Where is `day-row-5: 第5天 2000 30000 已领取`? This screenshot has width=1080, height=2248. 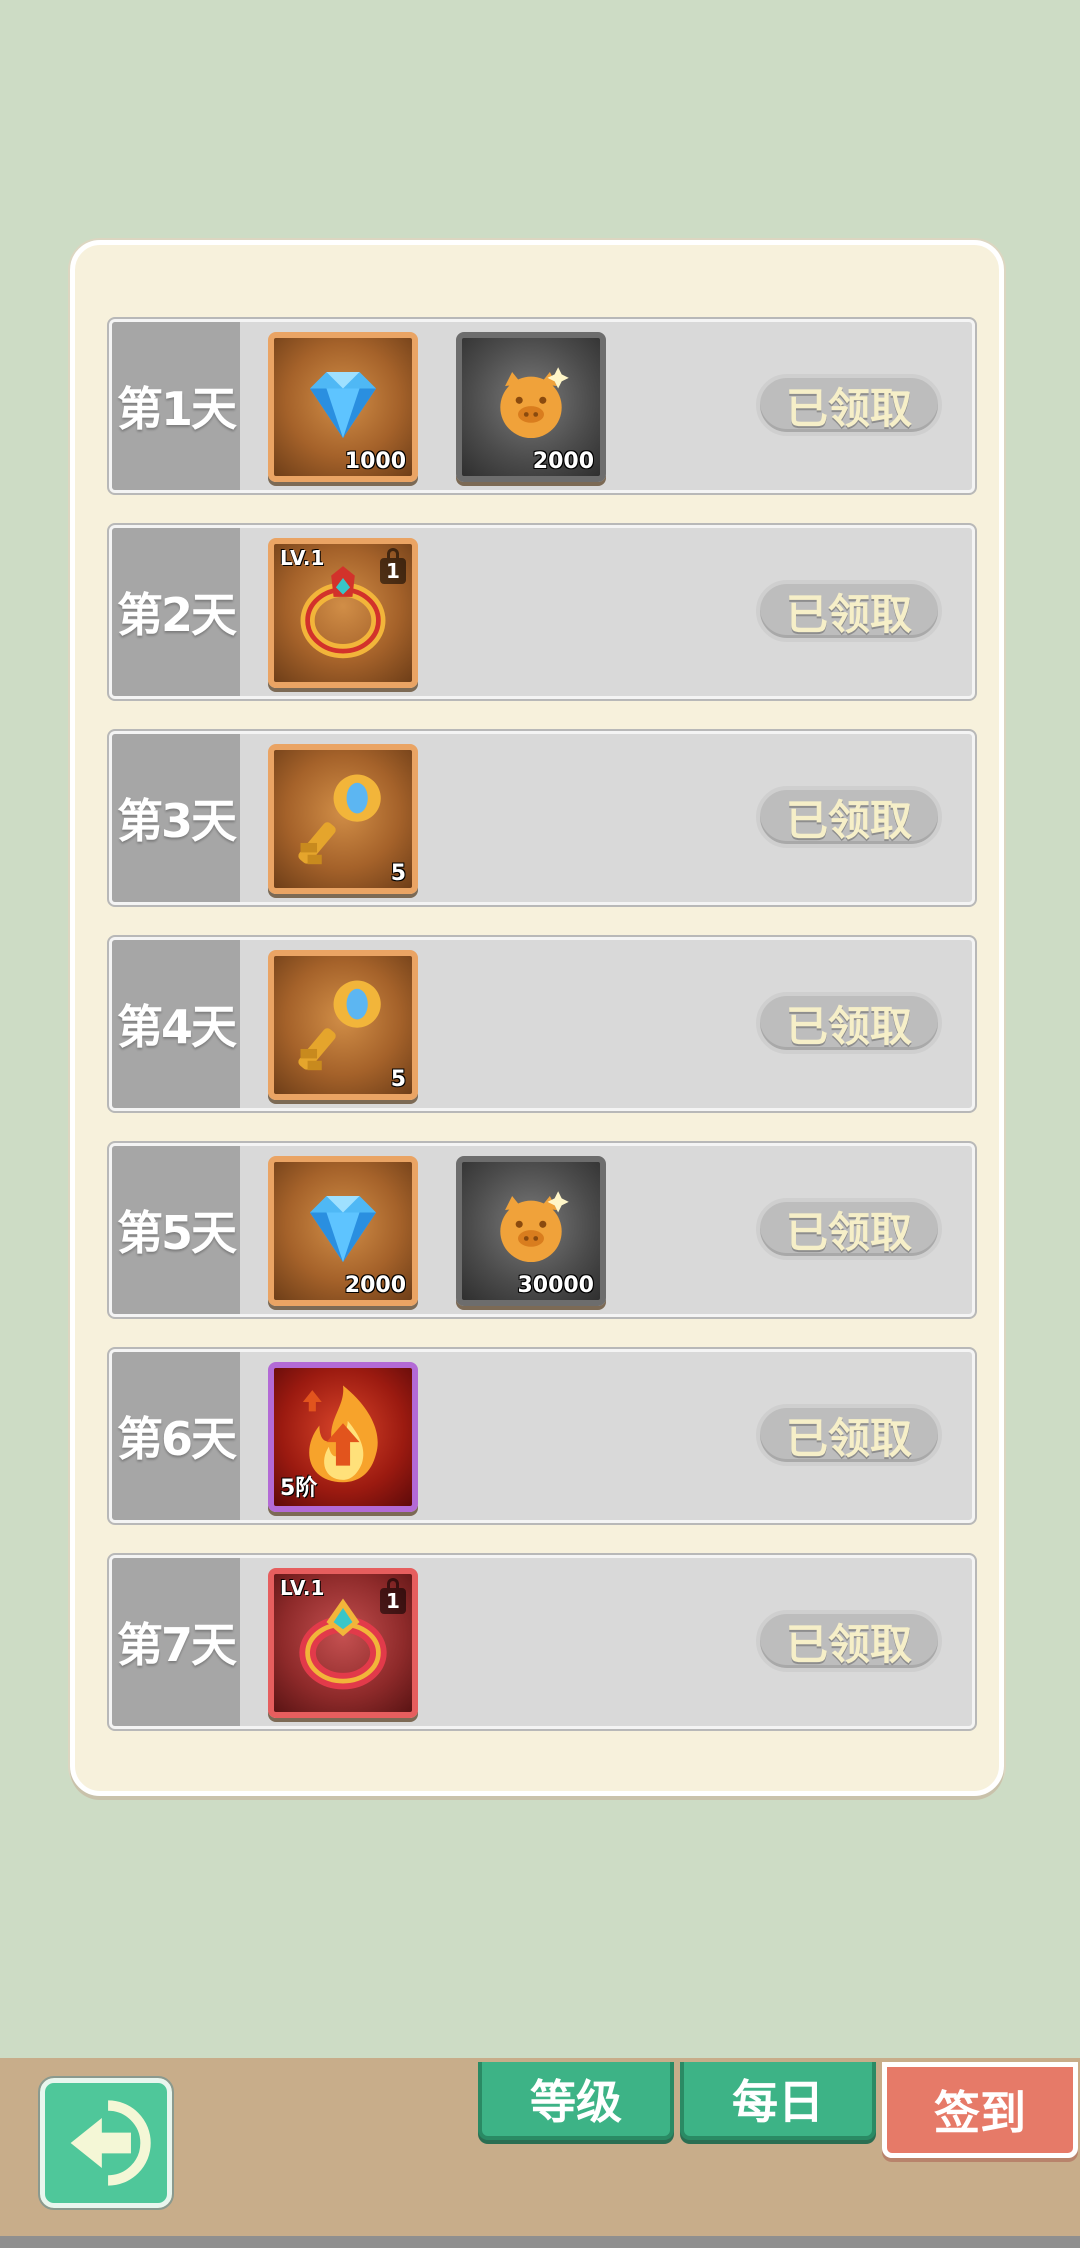
day-row-5: 第5天 2000 30000 已领取 is located at coordinates (542, 1230).